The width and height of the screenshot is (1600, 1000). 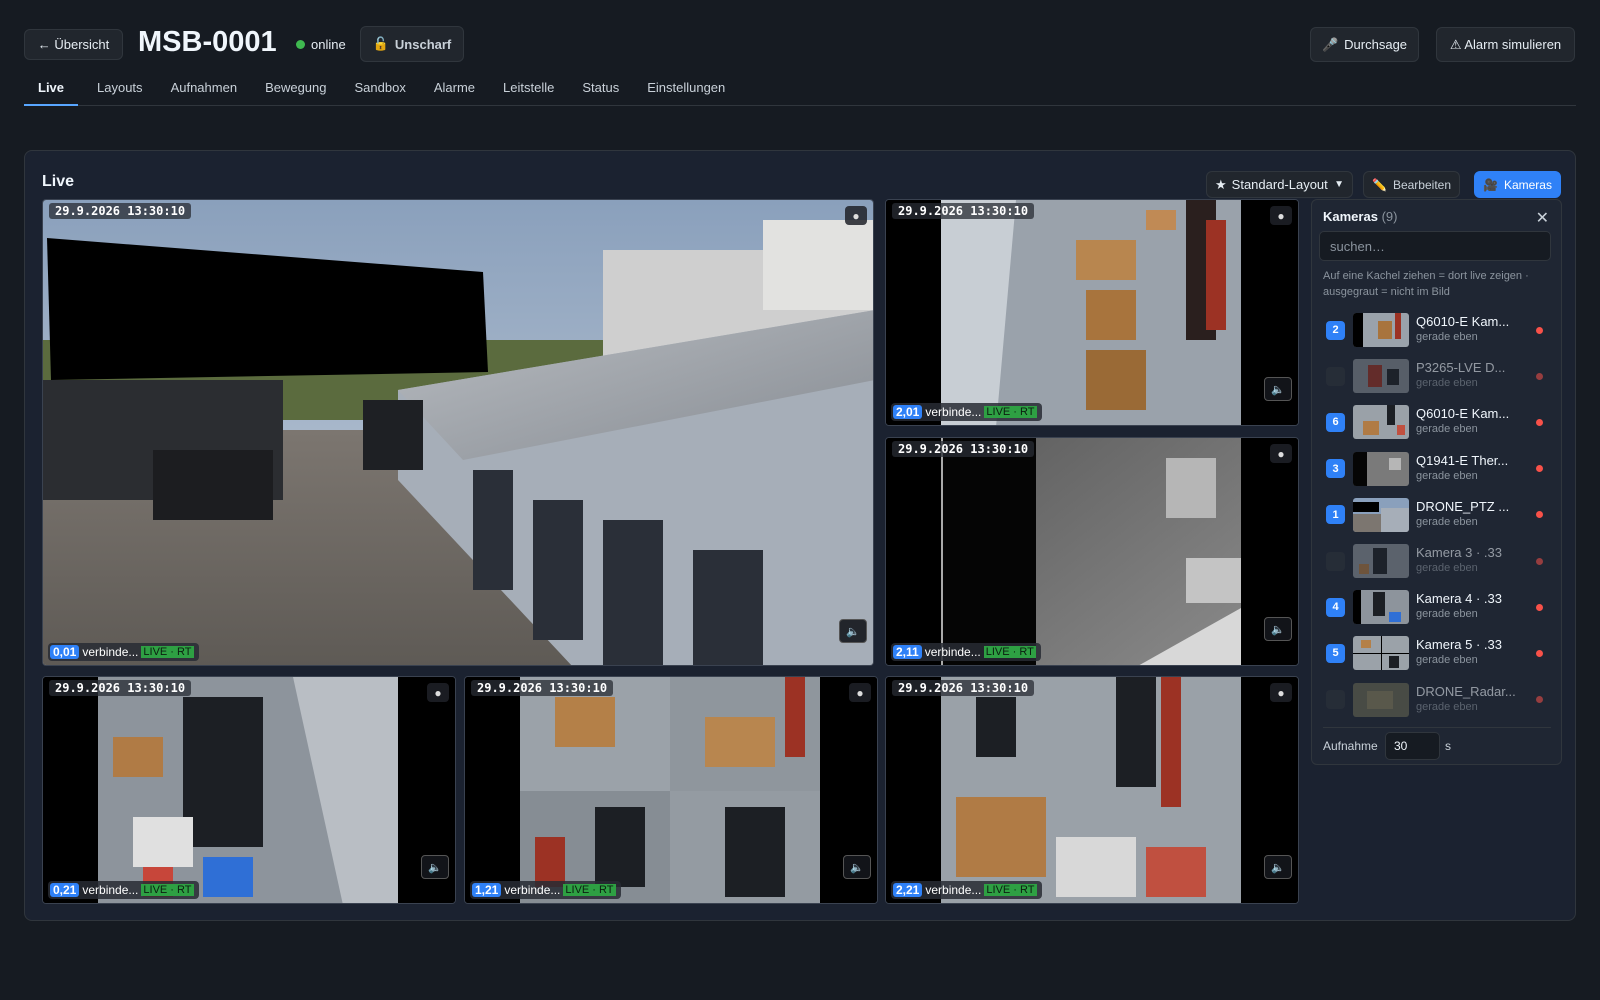 I want to click on lock-icon: 🔓, so click(x=380, y=43).